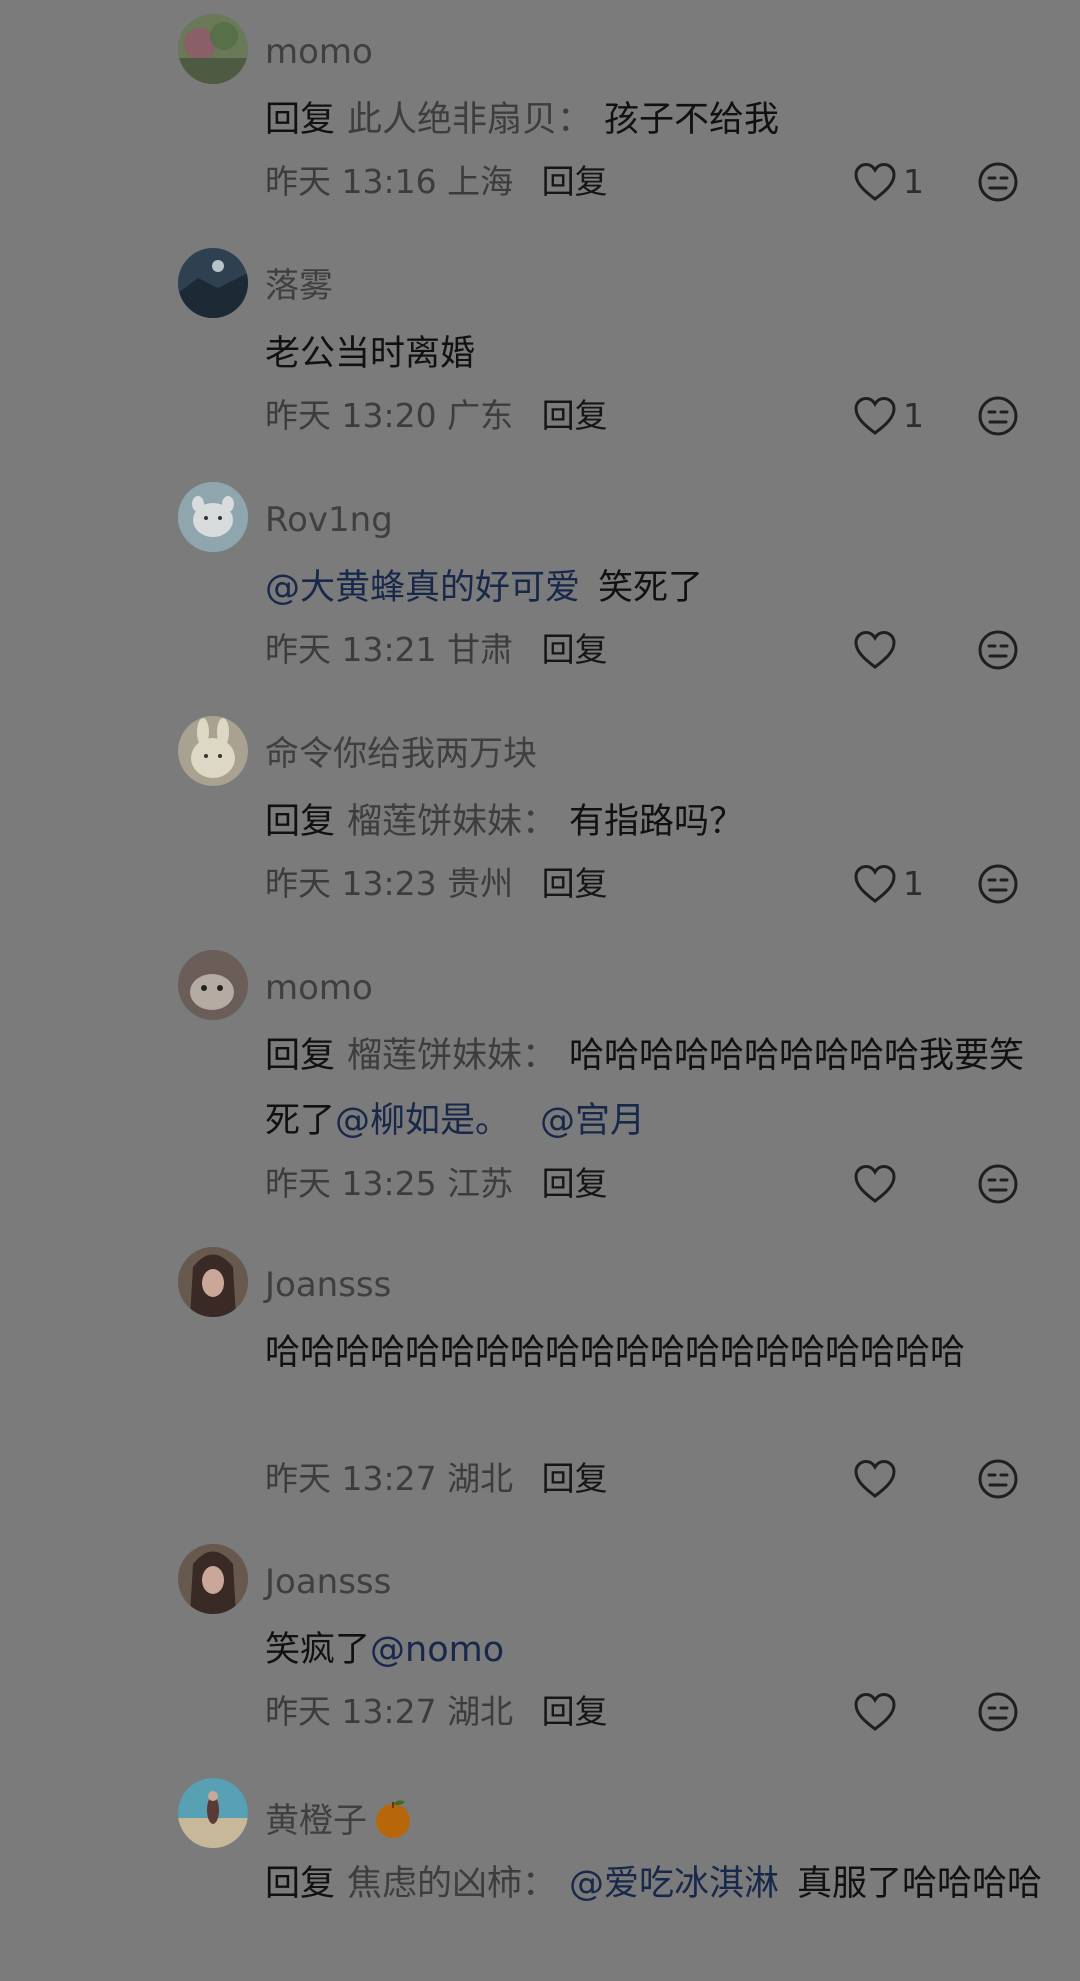 The image size is (1080, 1981). What do you see at coordinates (316, 1821) in the screenshot?
I see `username-text: 黄橙子` at bounding box center [316, 1821].